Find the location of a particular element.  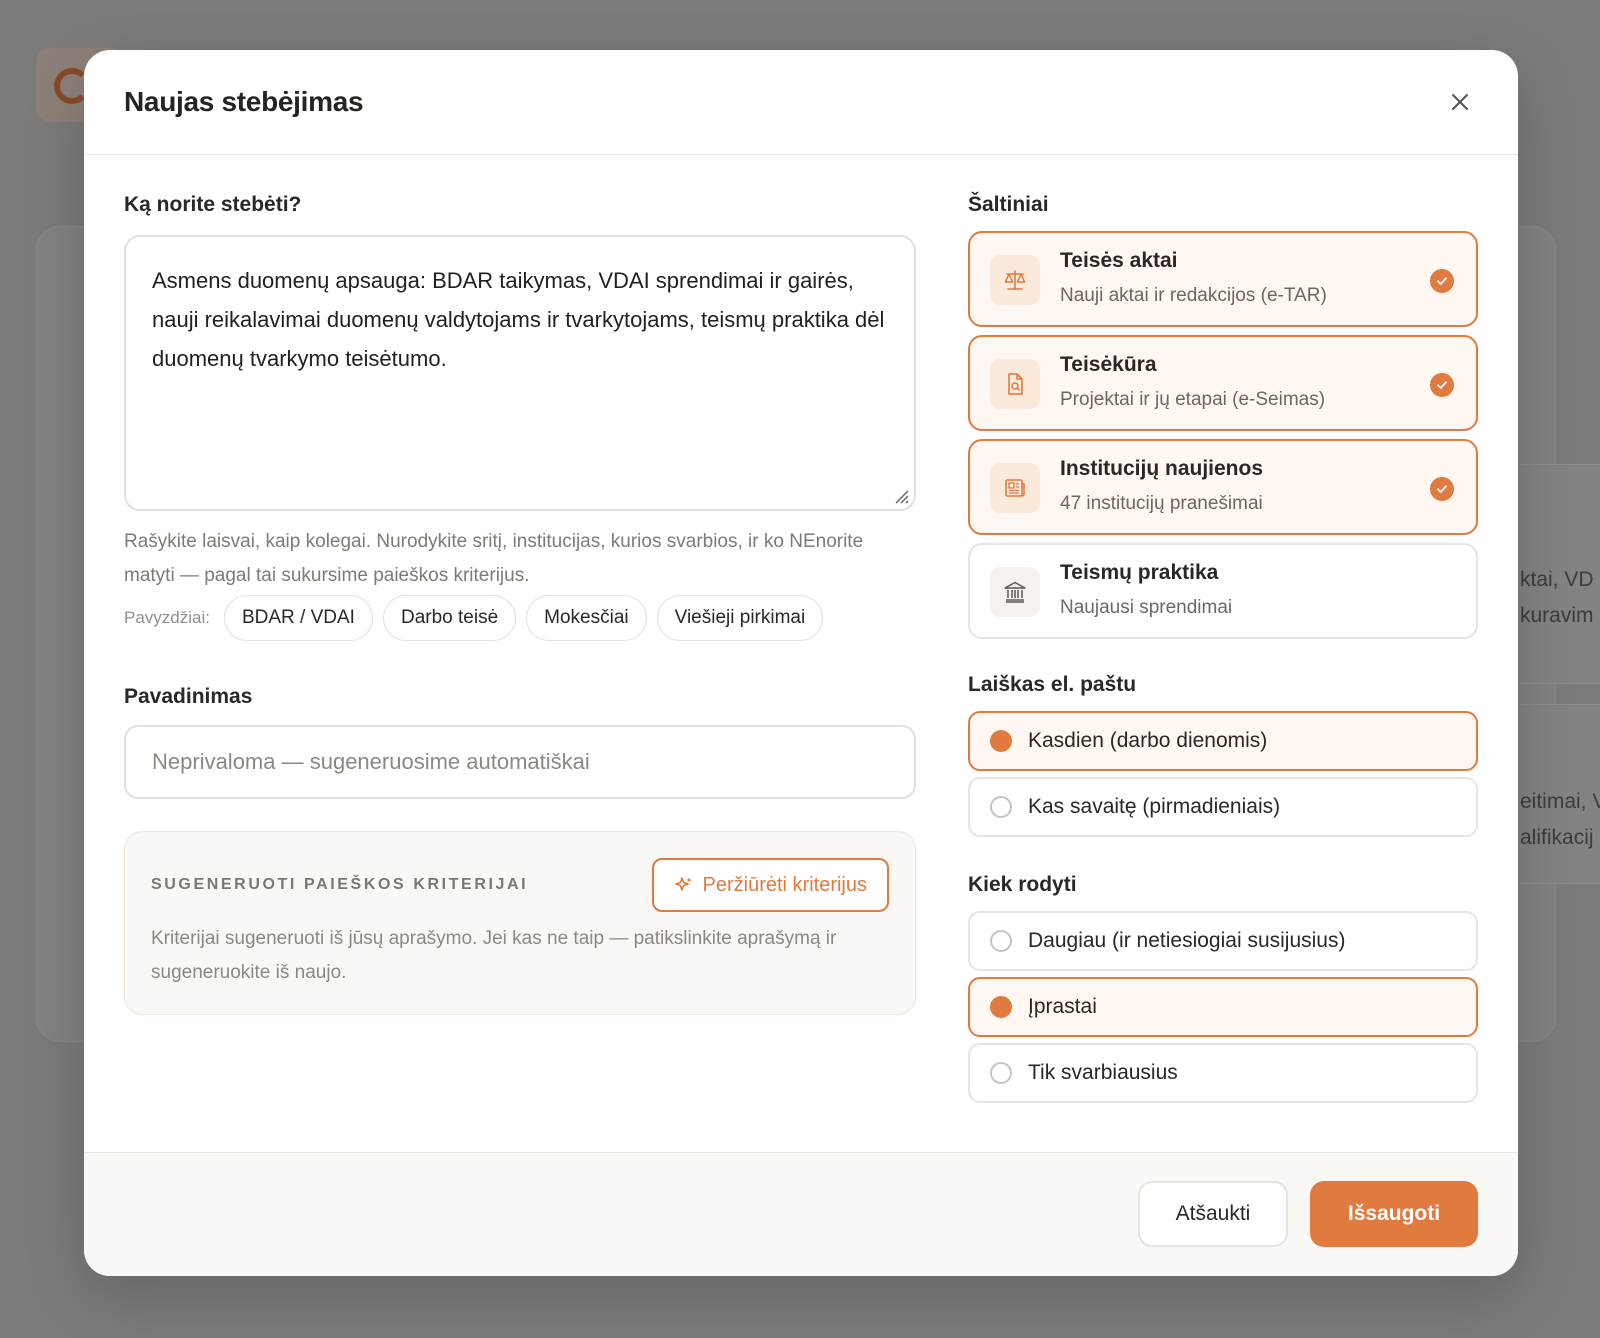

amount-option-more: Daugiau (ir netiesiogiai susijusius) is located at coordinates (1223, 941).